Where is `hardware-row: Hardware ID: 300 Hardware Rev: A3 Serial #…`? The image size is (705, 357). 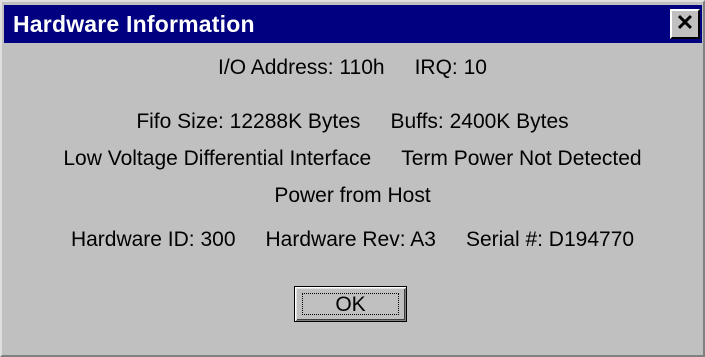
hardware-row: Hardware ID: 300 Hardware Rev: A3 Serial #… is located at coordinates (352, 240).